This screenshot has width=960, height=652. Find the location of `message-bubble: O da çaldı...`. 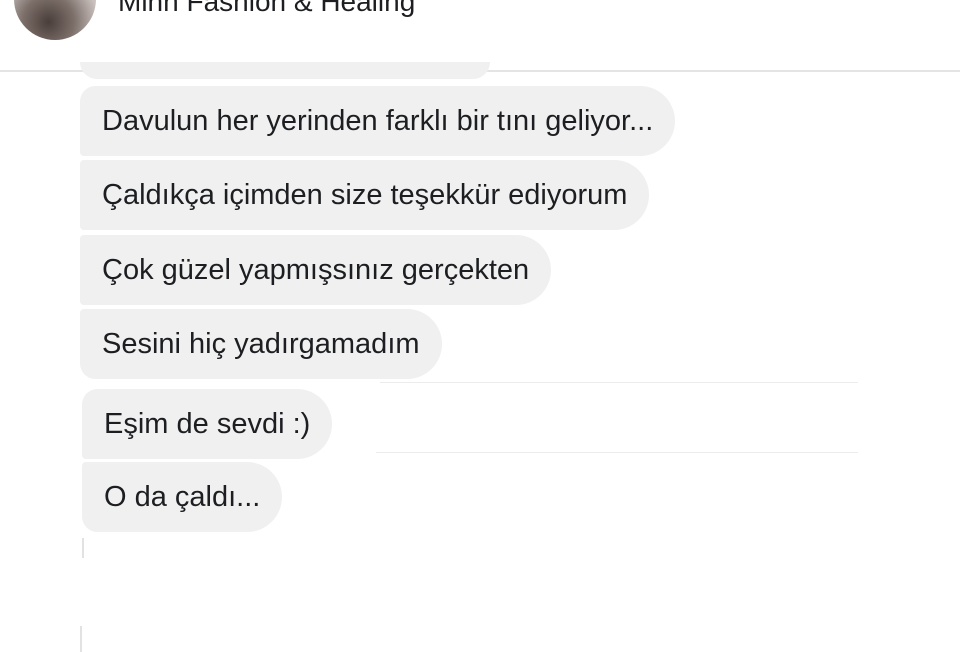

message-bubble: O da çaldı... is located at coordinates (182, 497).